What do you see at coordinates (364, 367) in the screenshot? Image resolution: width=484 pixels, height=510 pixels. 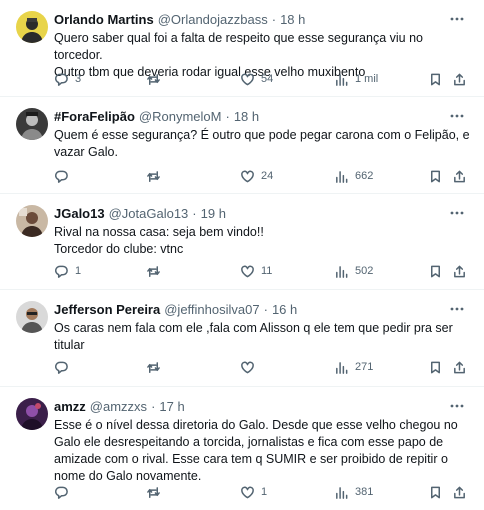 I see `view-count: 271` at bounding box center [364, 367].